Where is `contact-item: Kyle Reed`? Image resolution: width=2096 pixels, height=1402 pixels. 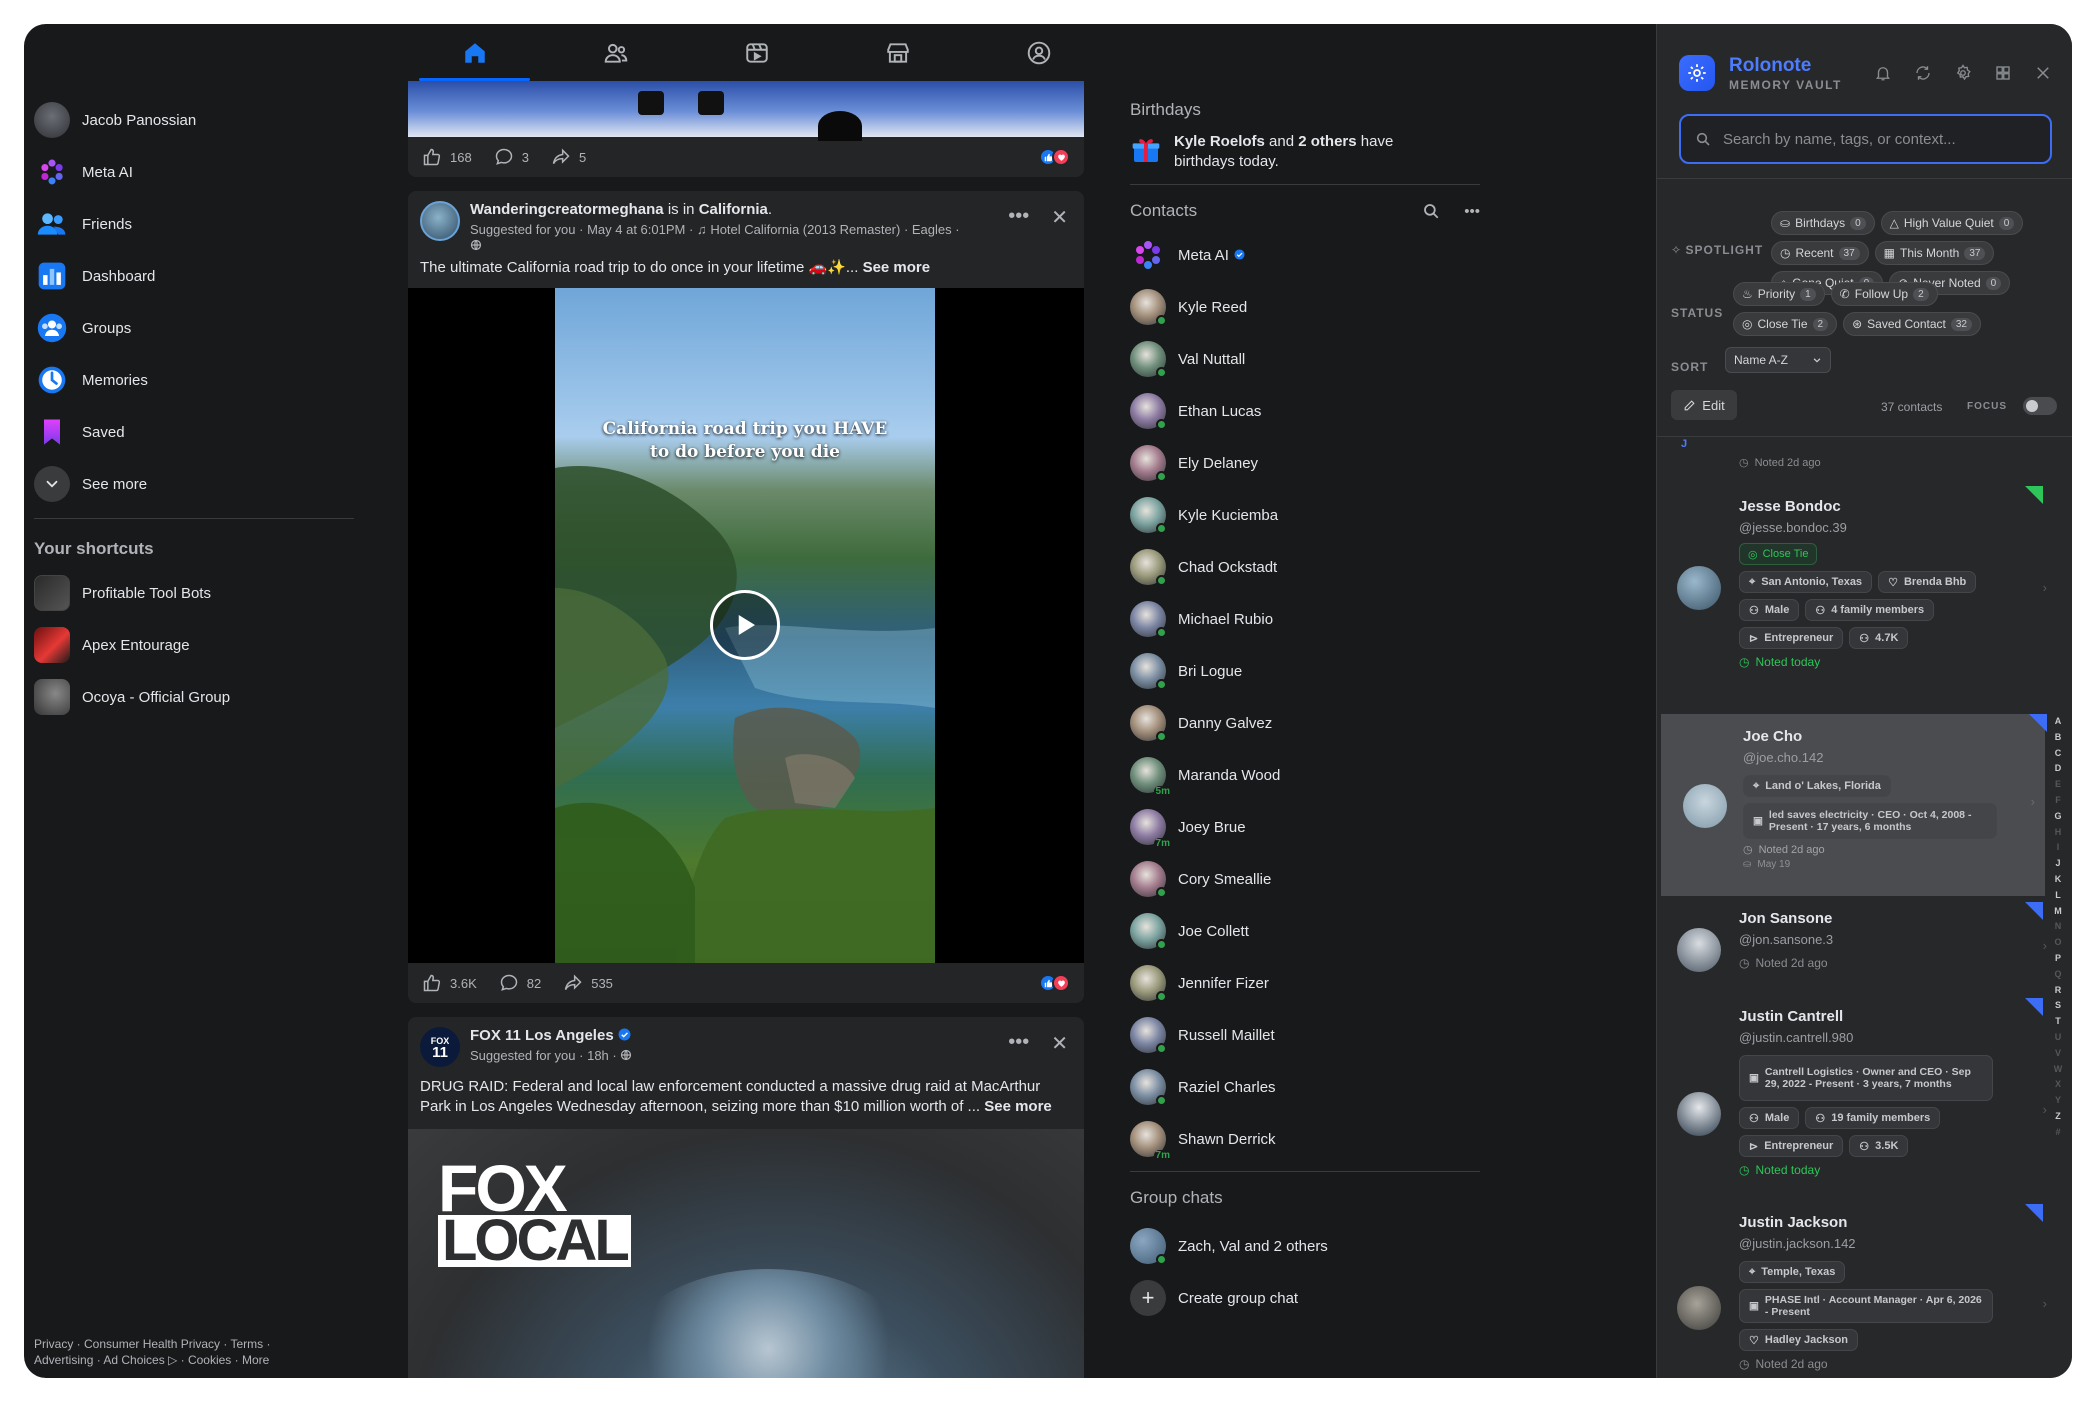 contact-item: Kyle Reed is located at coordinates (1305, 307).